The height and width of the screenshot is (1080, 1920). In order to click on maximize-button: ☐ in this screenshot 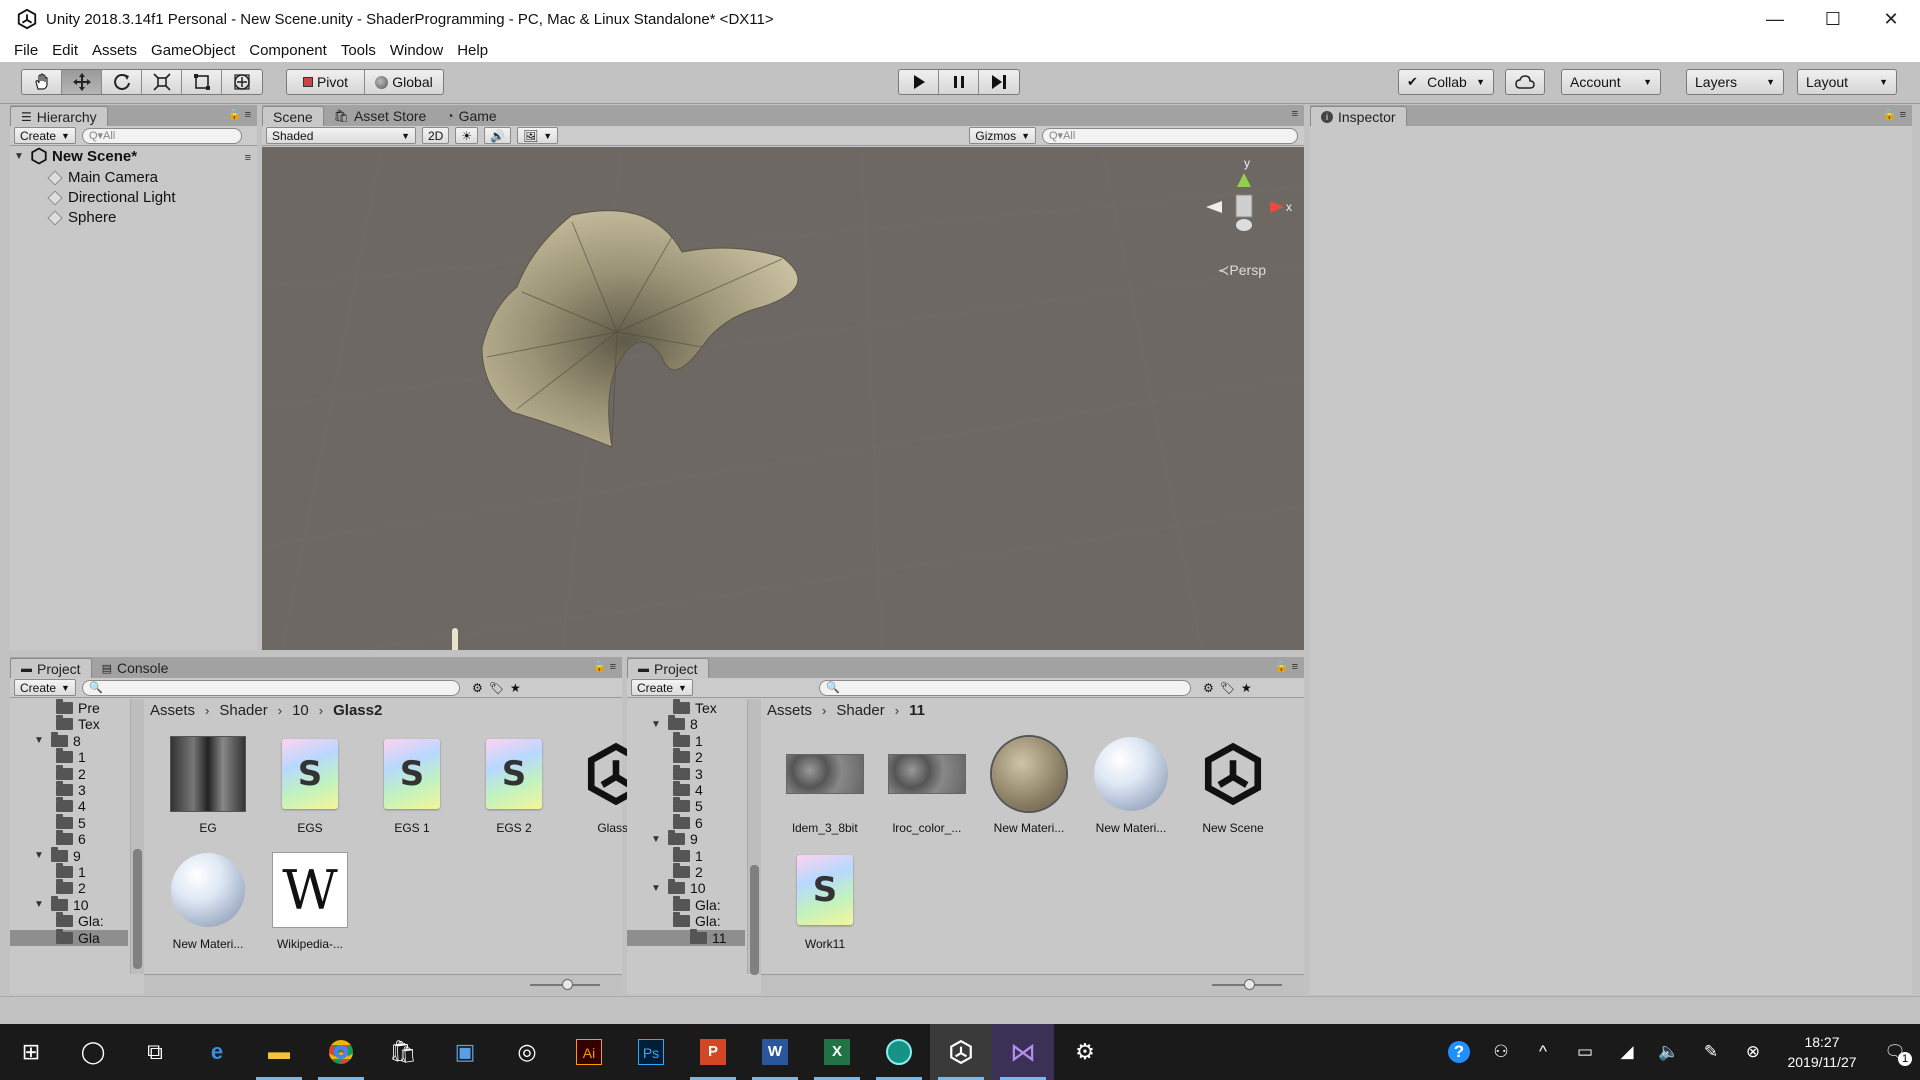, I will do `click(1833, 19)`.